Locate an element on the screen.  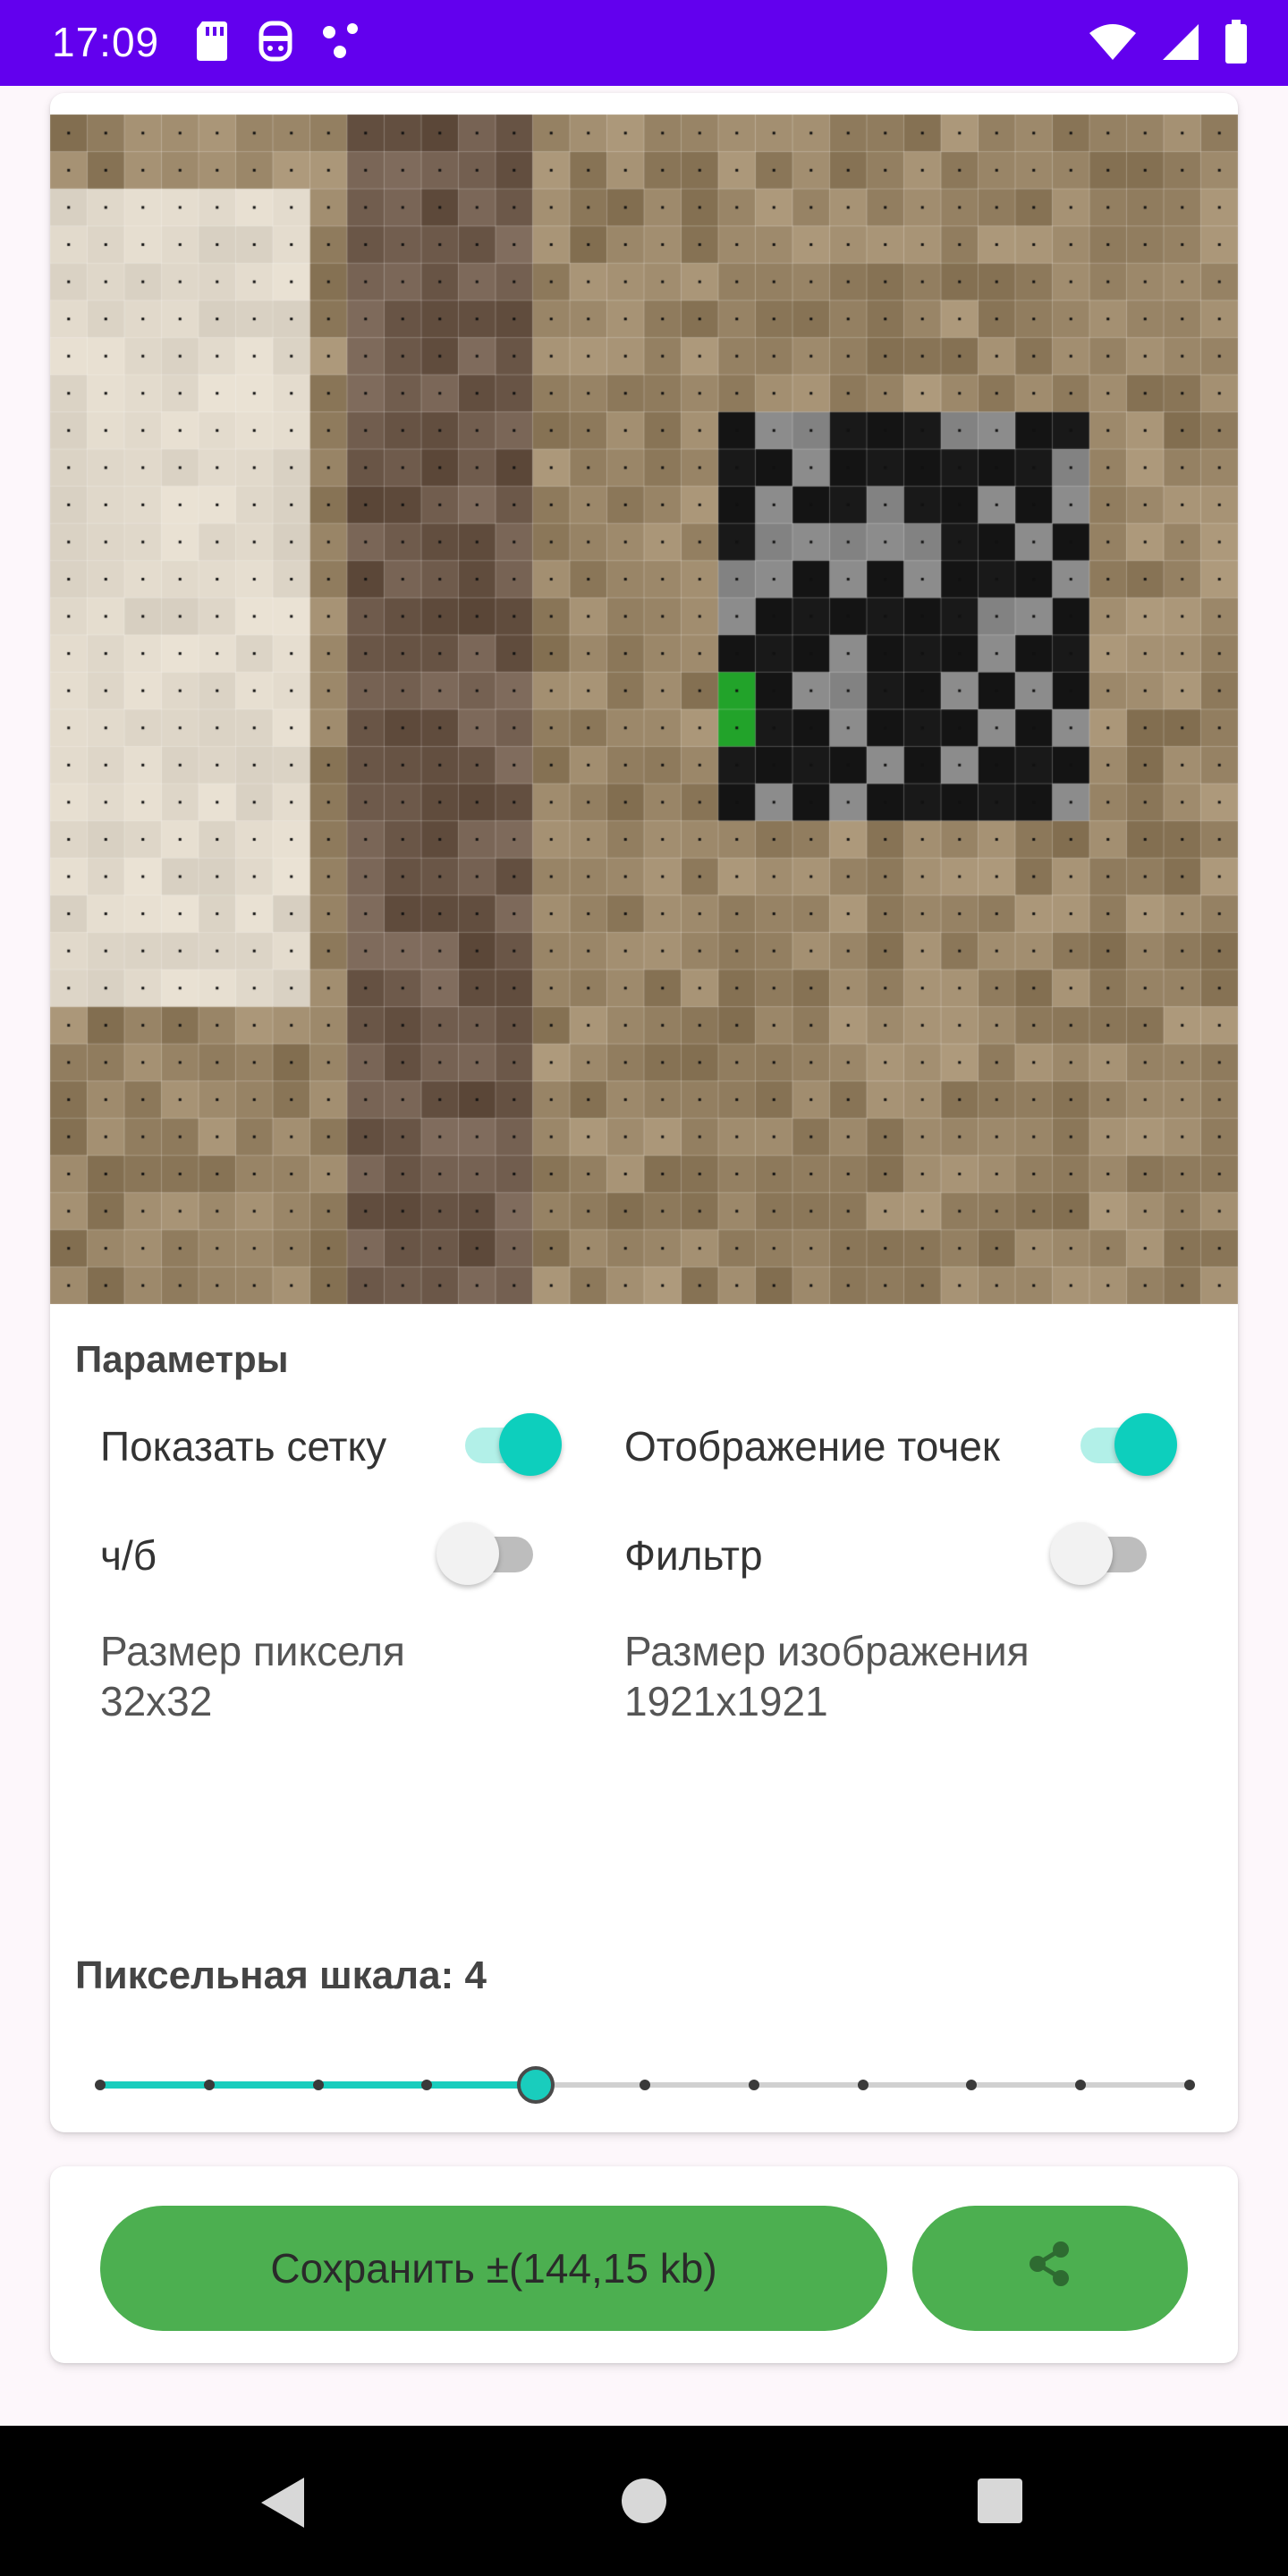
show-grid-label: Показать сетку is located at coordinates (243, 1446).